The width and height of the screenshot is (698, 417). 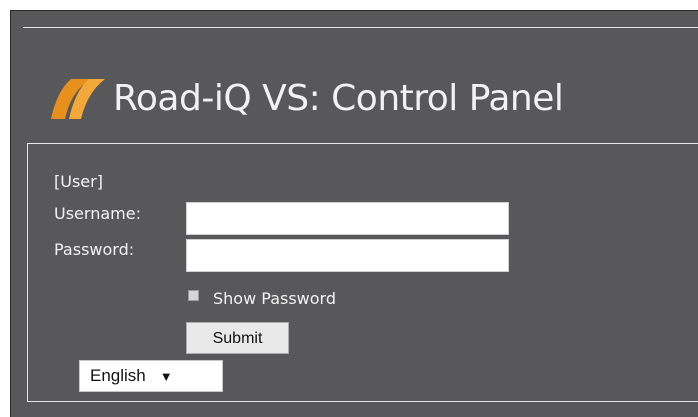 I want to click on top-divider, so click(x=360, y=27).